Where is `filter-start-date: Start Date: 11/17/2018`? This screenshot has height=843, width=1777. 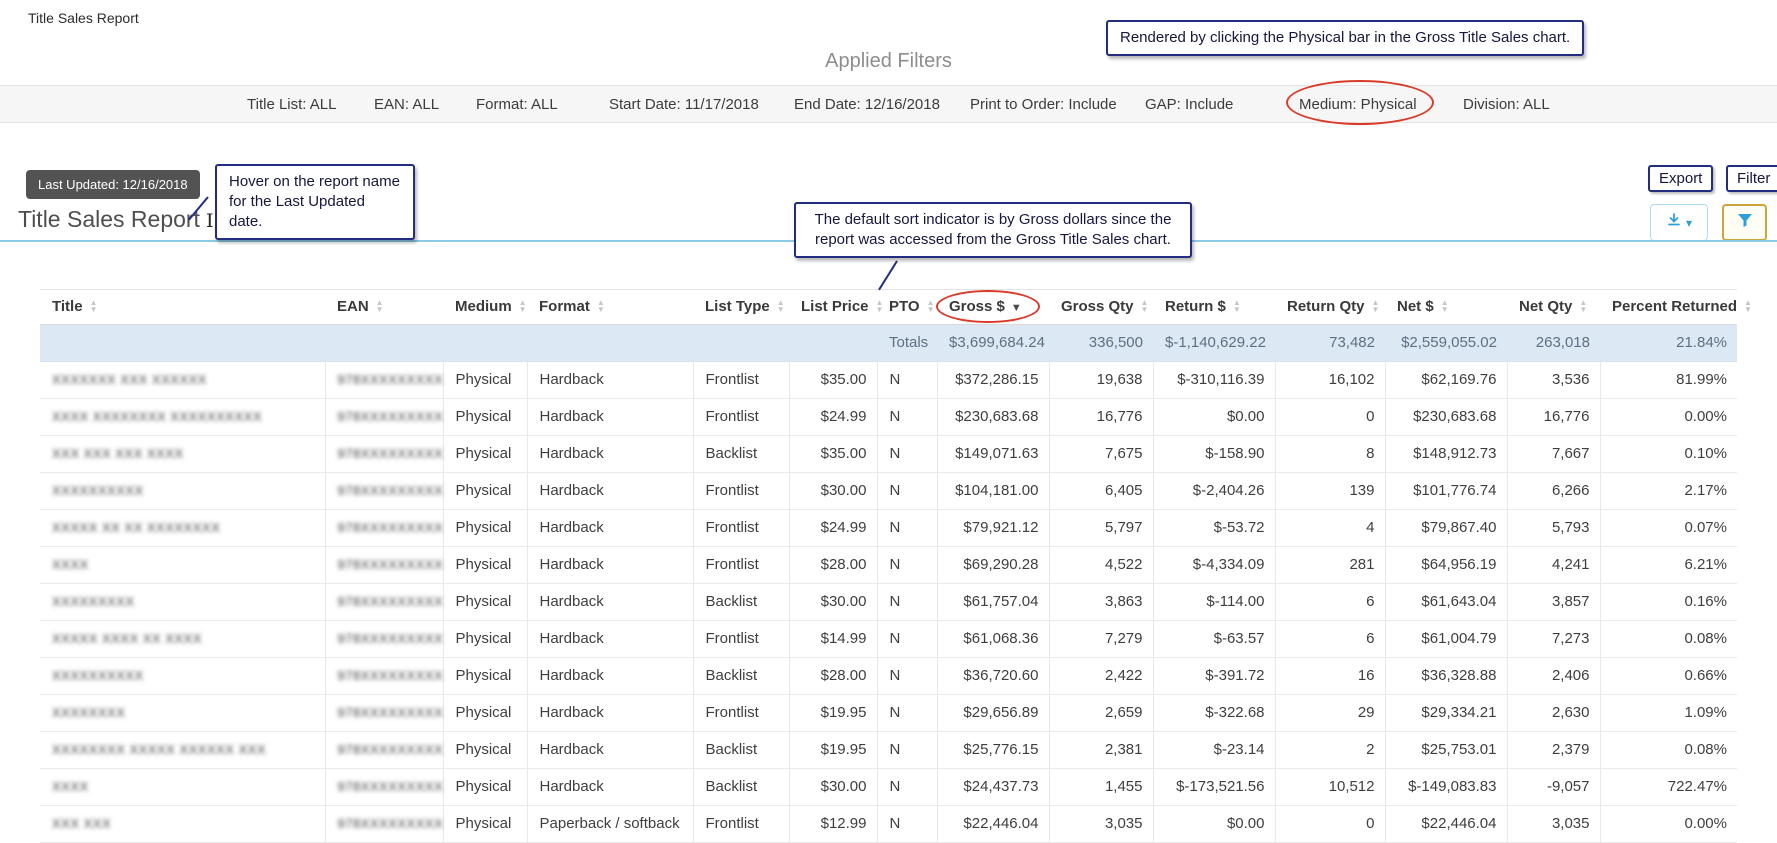 filter-start-date: Start Date: 11/17/2018 is located at coordinates (684, 104).